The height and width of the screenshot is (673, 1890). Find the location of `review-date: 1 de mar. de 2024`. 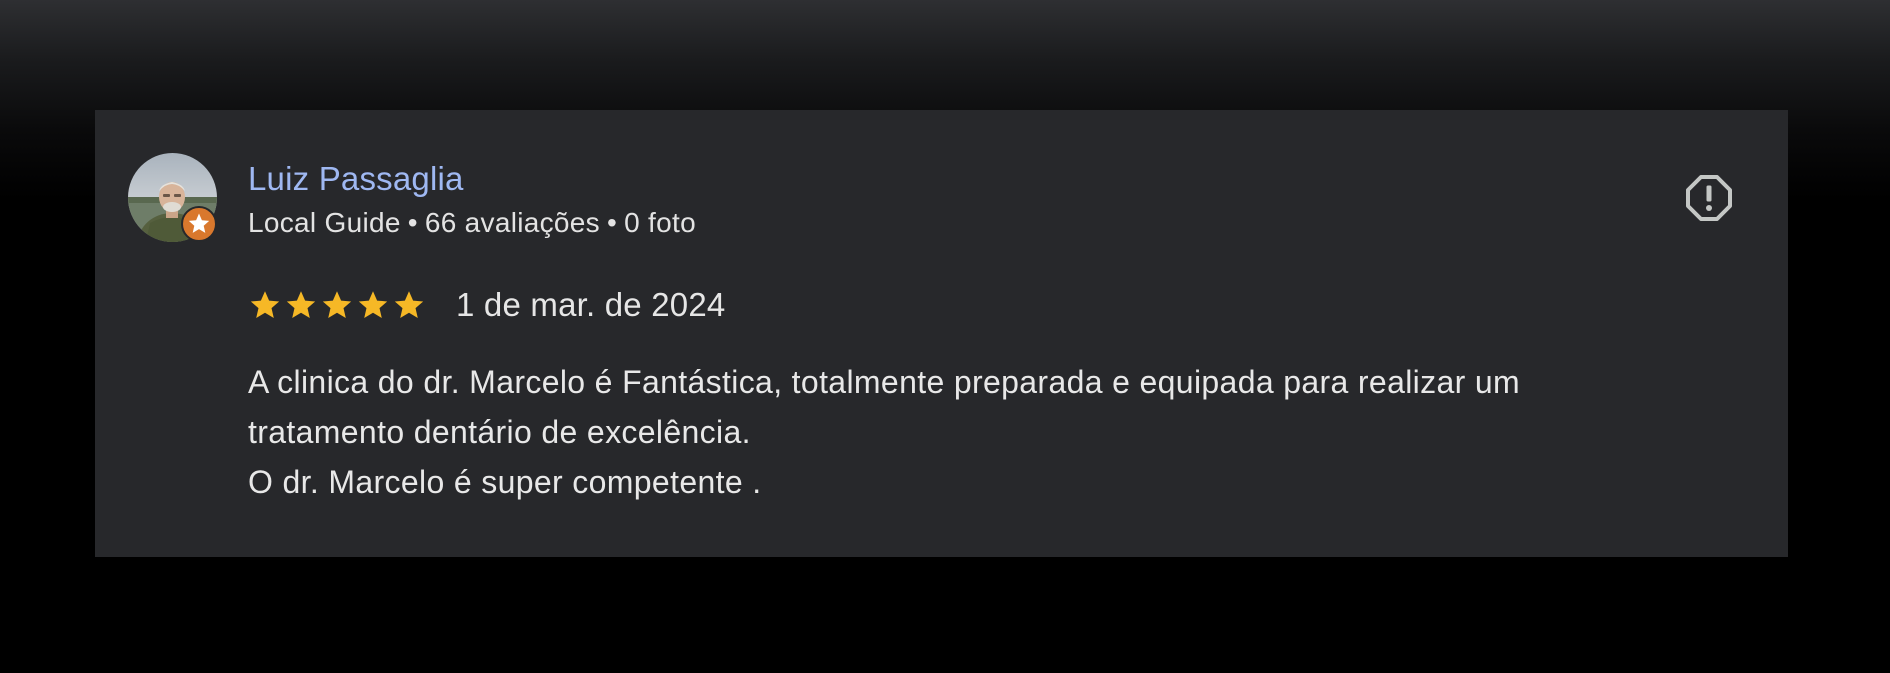

review-date: 1 de mar. de 2024 is located at coordinates (591, 304).